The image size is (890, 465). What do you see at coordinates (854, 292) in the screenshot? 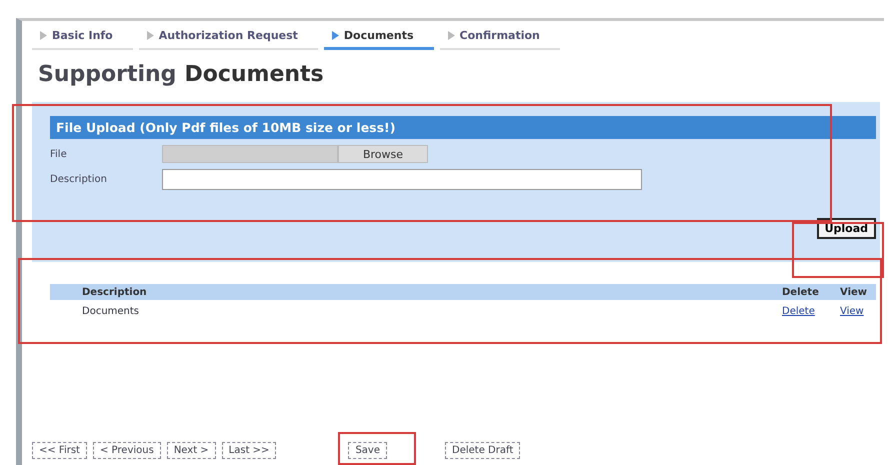
I see `column-header: View` at bounding box center [854, 292].